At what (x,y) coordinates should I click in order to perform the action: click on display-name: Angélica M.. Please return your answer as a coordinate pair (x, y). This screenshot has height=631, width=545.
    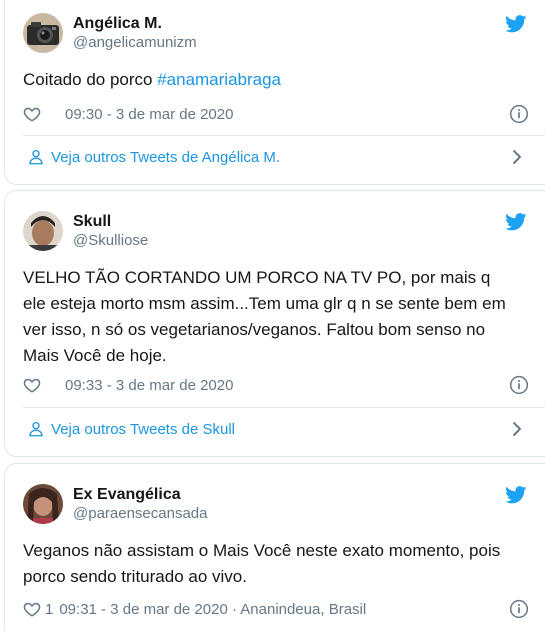
    Looking at the image, I should click on (135, 24).